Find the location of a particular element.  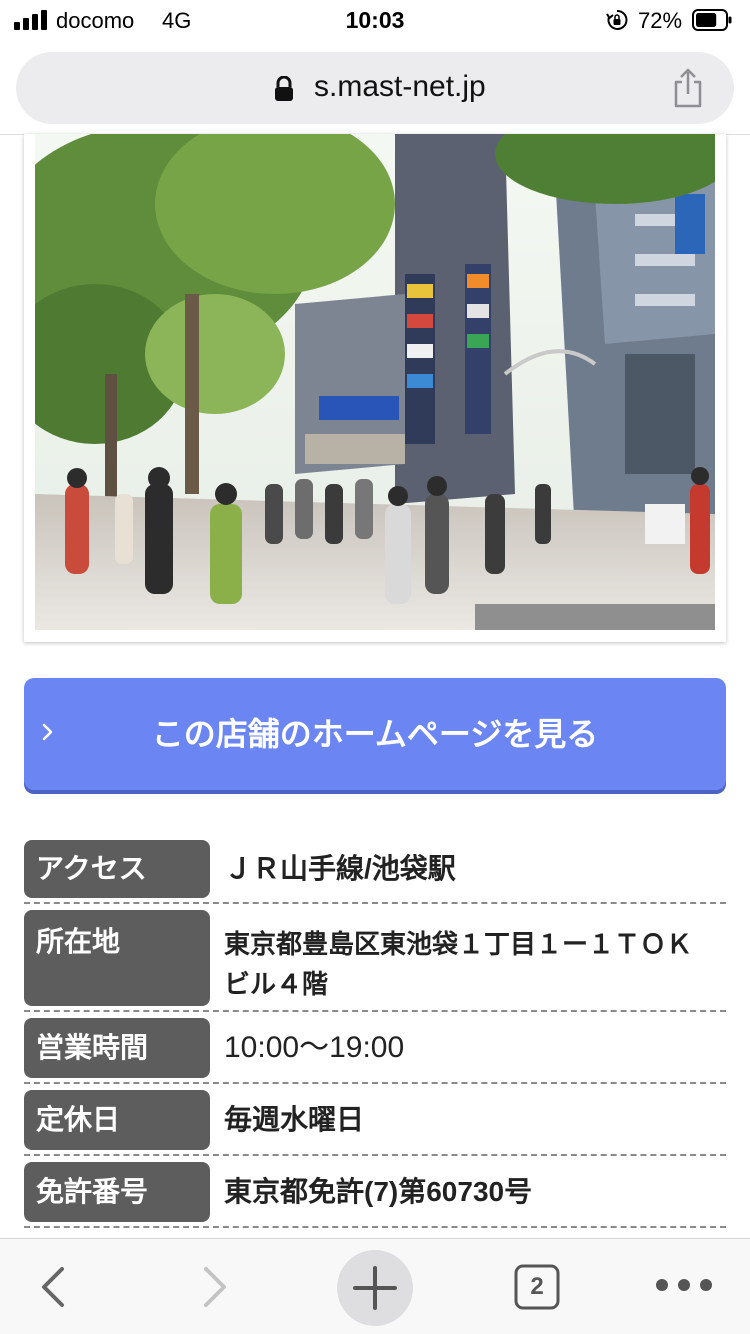

store-homepage-button-label: この店舗のホームページを見る is located at coordinates (375, 734).